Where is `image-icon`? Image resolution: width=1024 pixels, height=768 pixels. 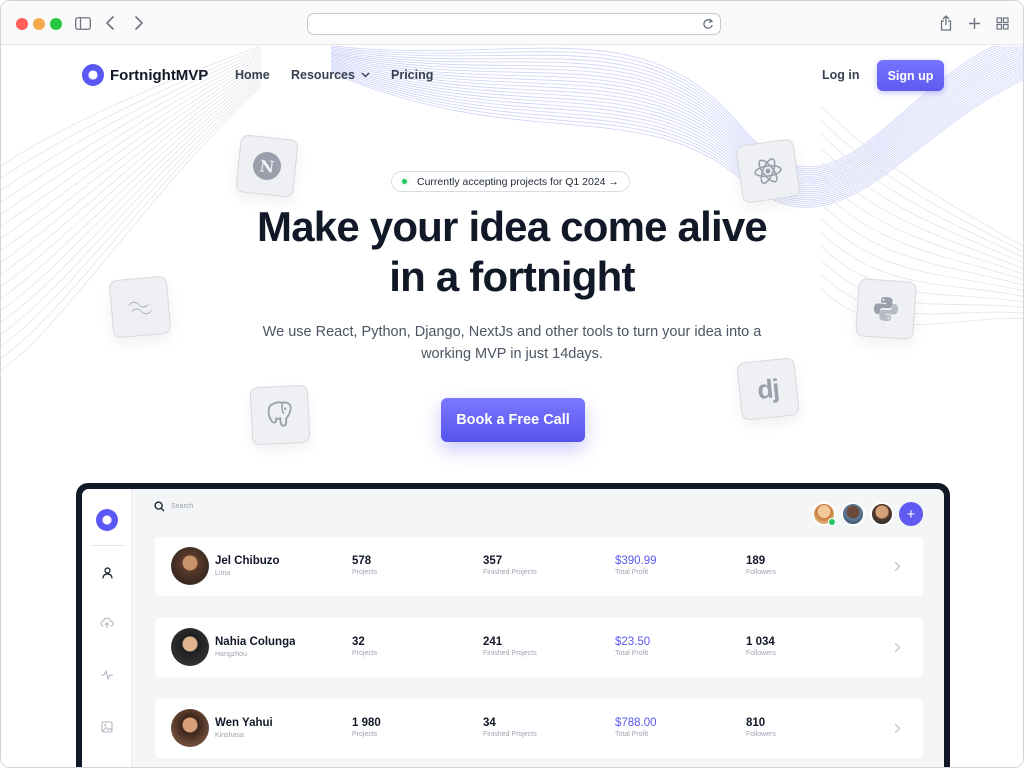 image-icon is located at coordinates (107, 727).